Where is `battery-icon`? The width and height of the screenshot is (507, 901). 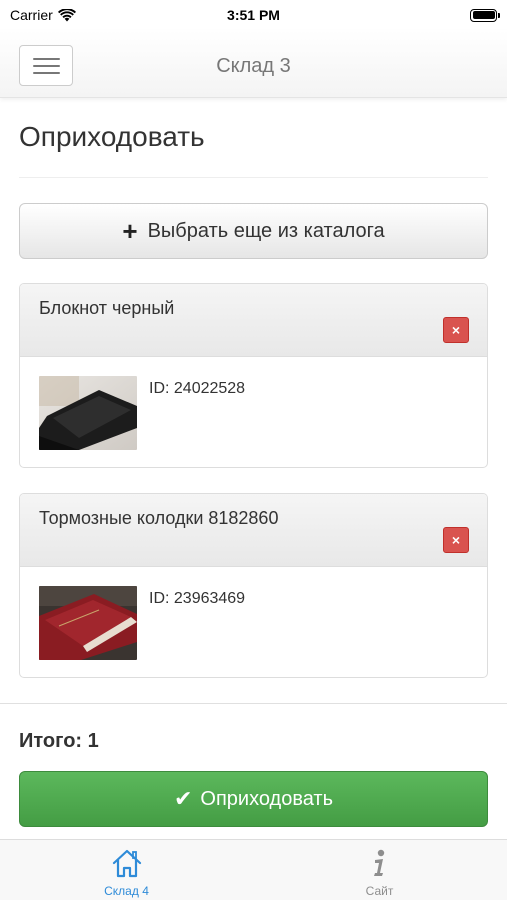
battery-icon is located at coordinates (485, 15).